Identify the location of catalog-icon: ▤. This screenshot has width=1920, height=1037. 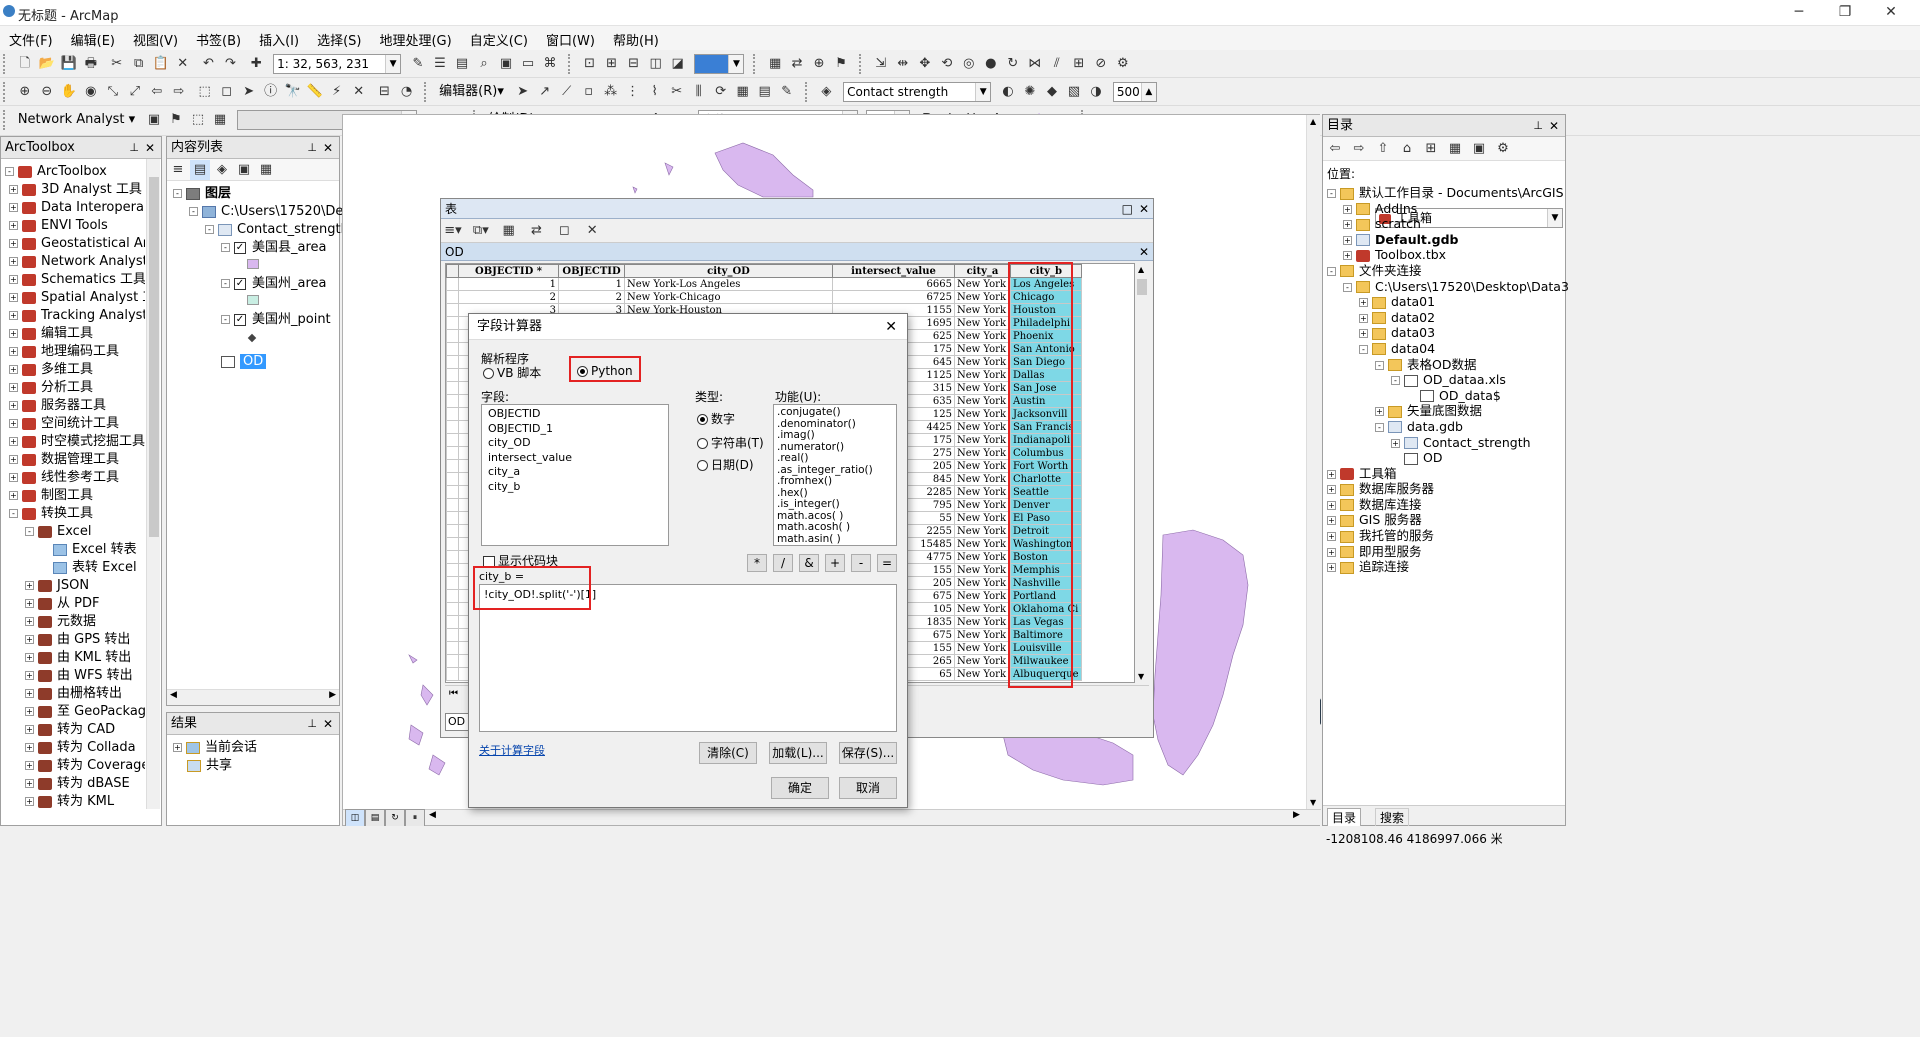
(462, 64).